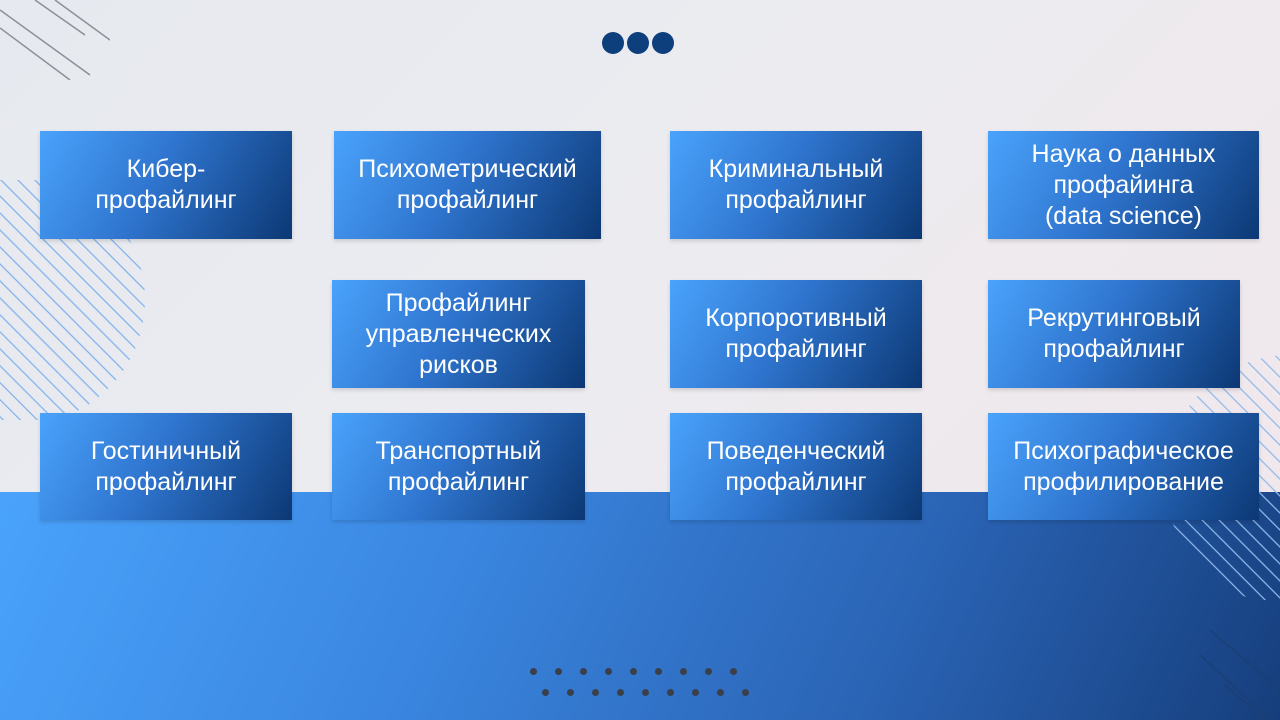 The height and width of the screenshot is (720, 1280). I want to click on card-label: Транспортный профайлинг, so click(458, 466).